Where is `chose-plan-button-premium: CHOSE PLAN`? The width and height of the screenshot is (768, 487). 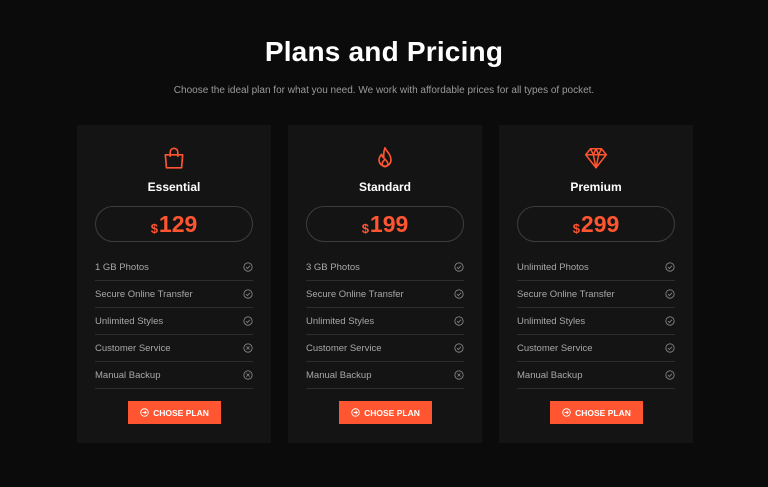 chose-plan-button-premium: CHOSE PLAN is located at coordinates (596, 412).